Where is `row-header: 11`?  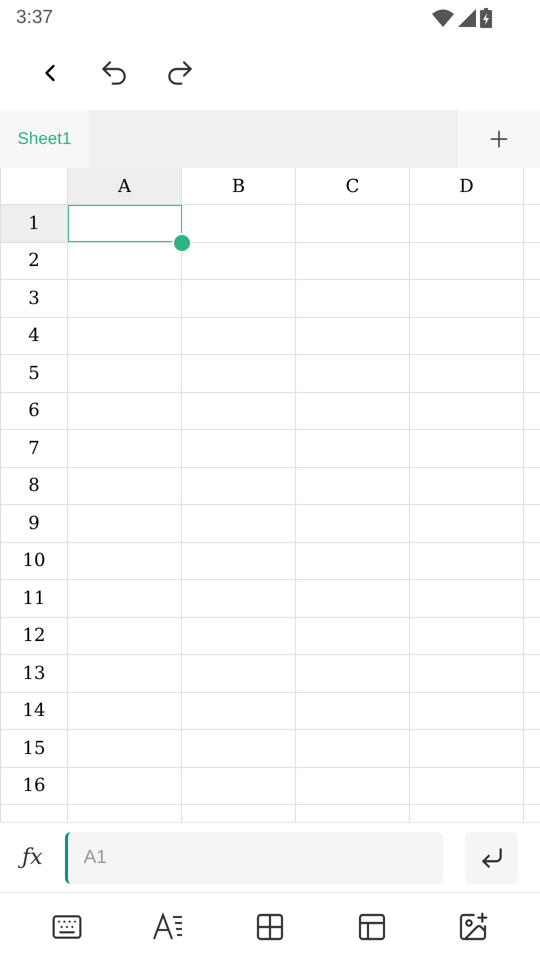 row-header: 11 is located at coordinates (34, 598).